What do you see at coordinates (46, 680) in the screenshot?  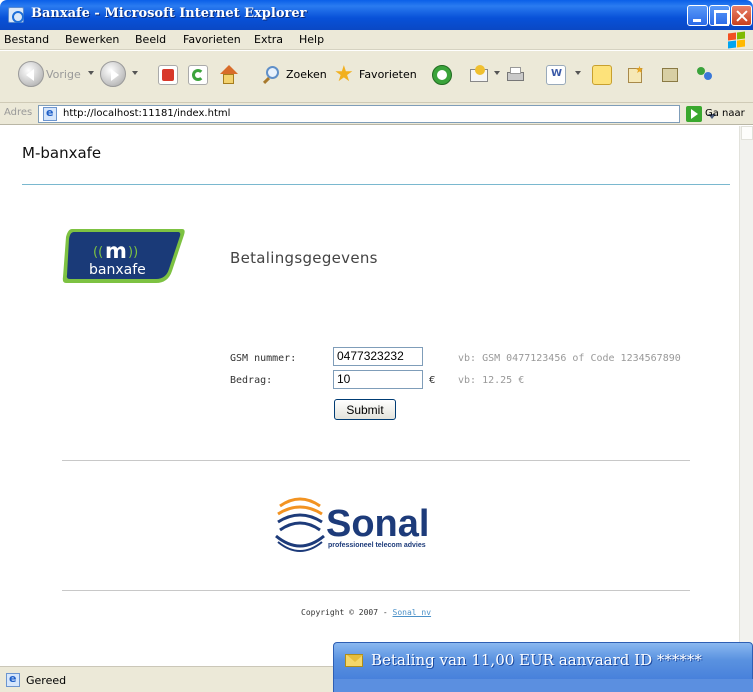 I see `status-text: Gereed` at bounding box center [46, 680].